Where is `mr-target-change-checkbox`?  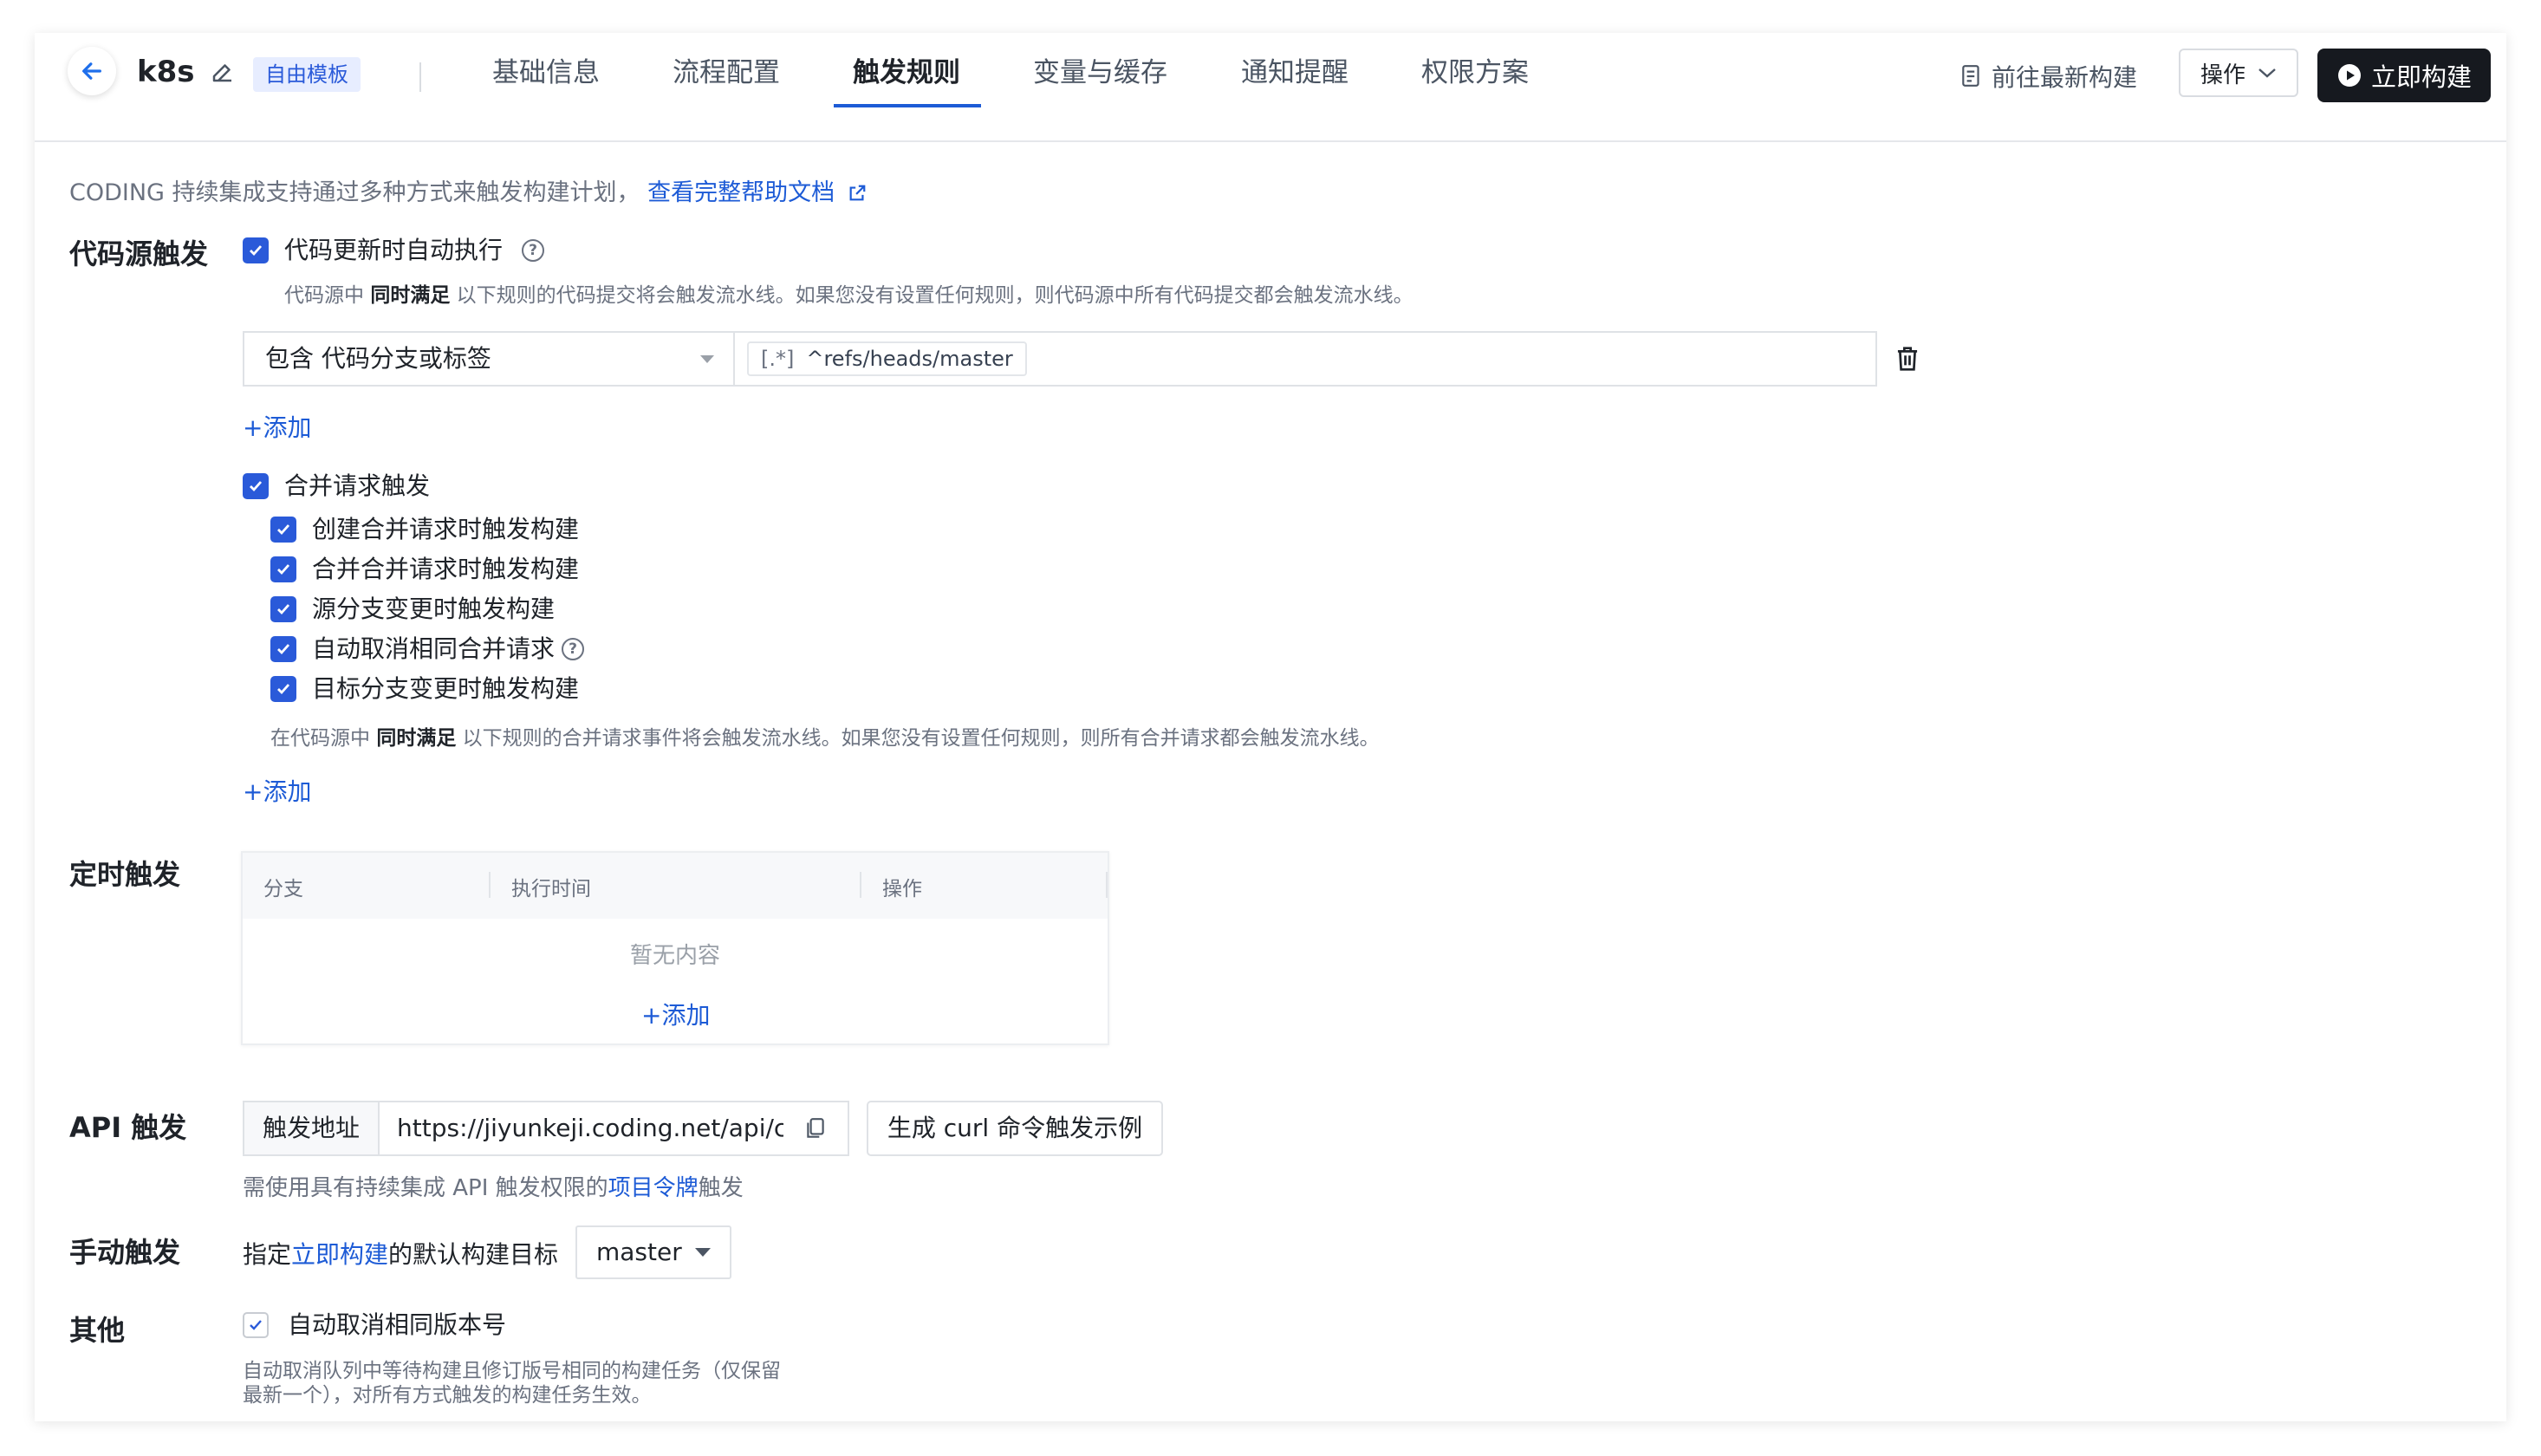 mr-target-change-checkbox is located at coordinates (283, 689).